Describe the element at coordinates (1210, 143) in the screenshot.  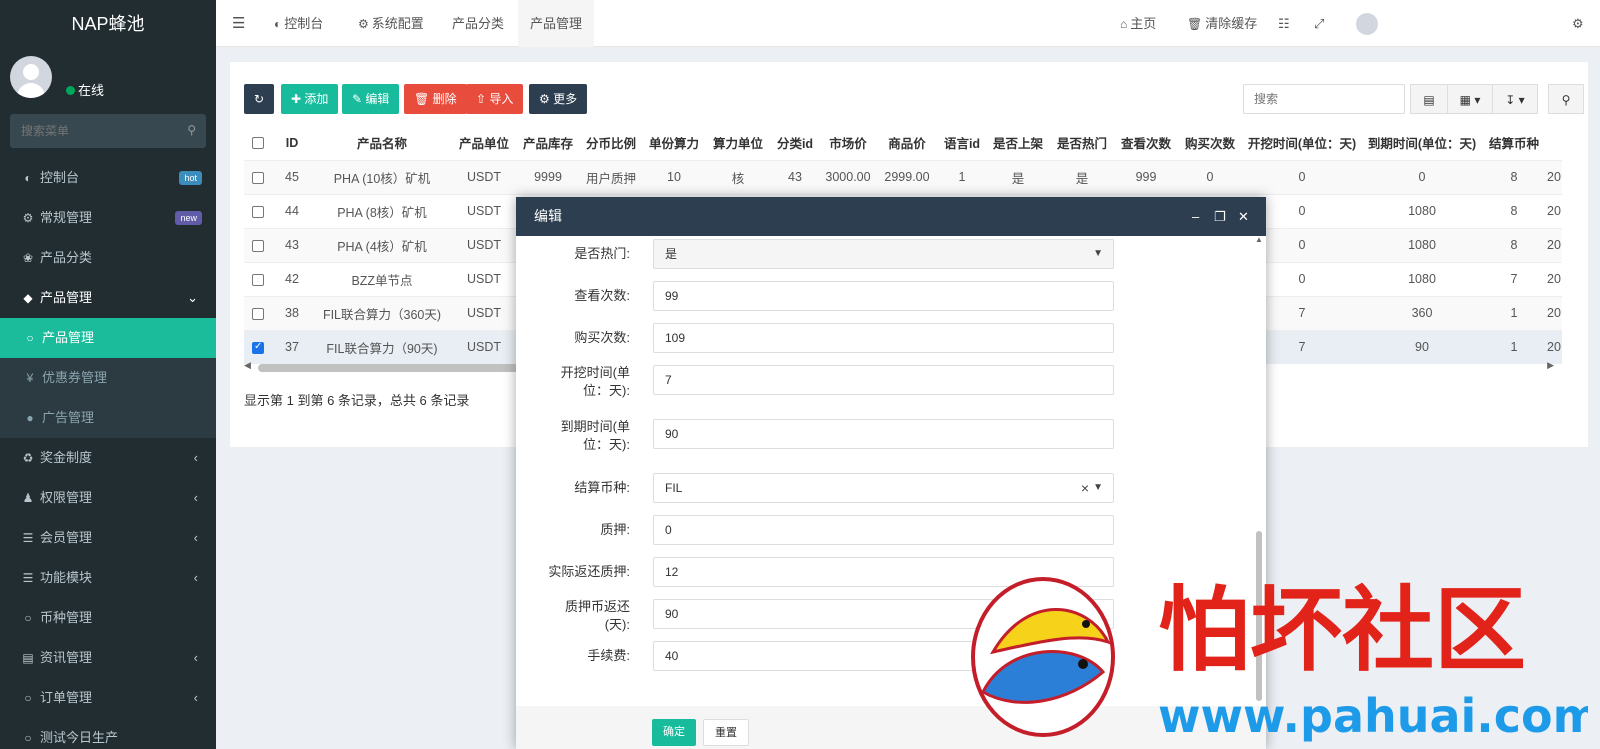
I see `col-header: 购买次数` at that location.